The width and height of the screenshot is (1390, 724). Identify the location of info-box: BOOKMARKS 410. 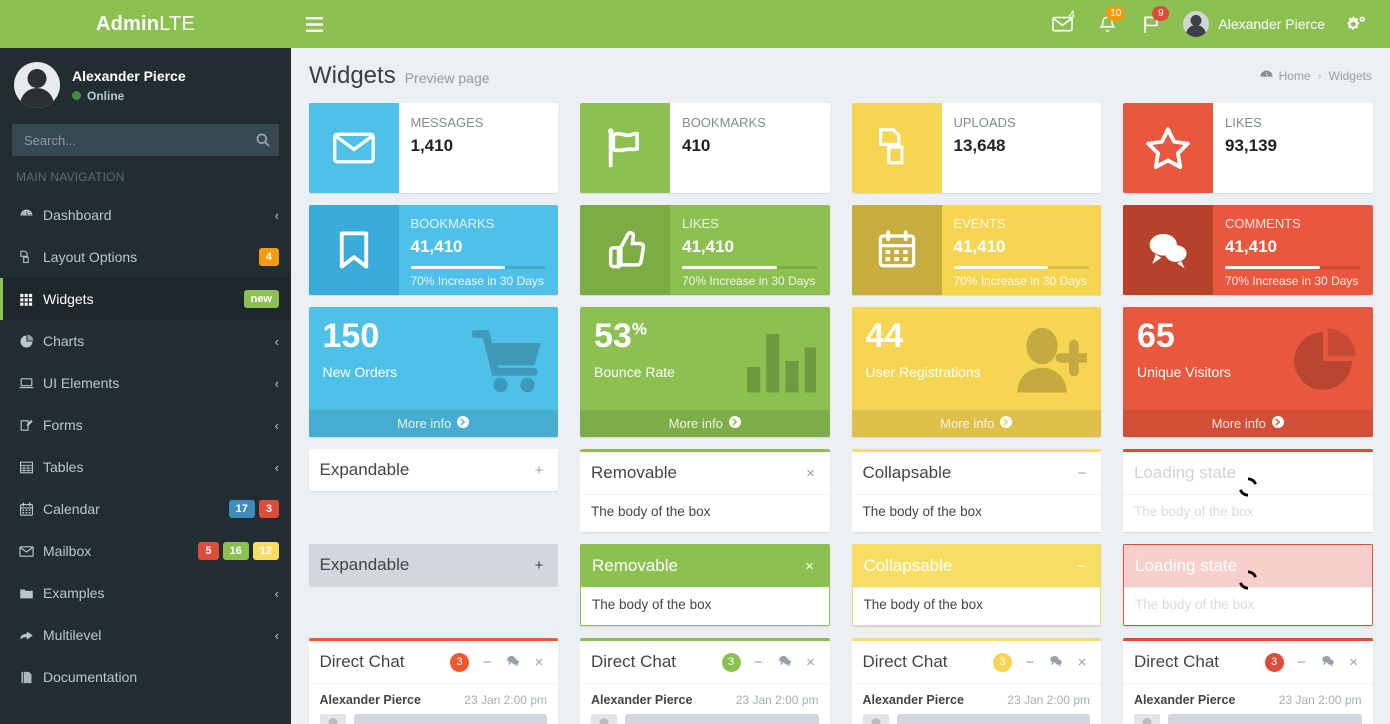
(705, 148).